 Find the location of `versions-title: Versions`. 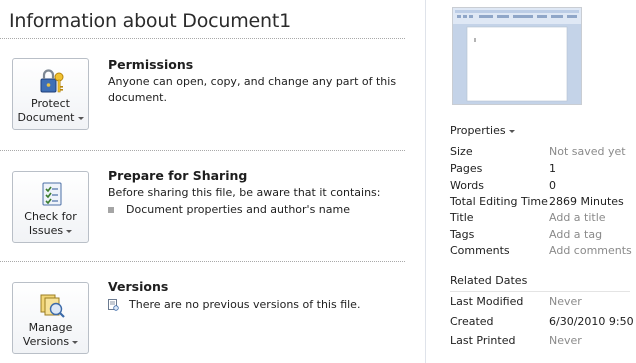

versions-title: Versions is located at coordinates (138, 286).